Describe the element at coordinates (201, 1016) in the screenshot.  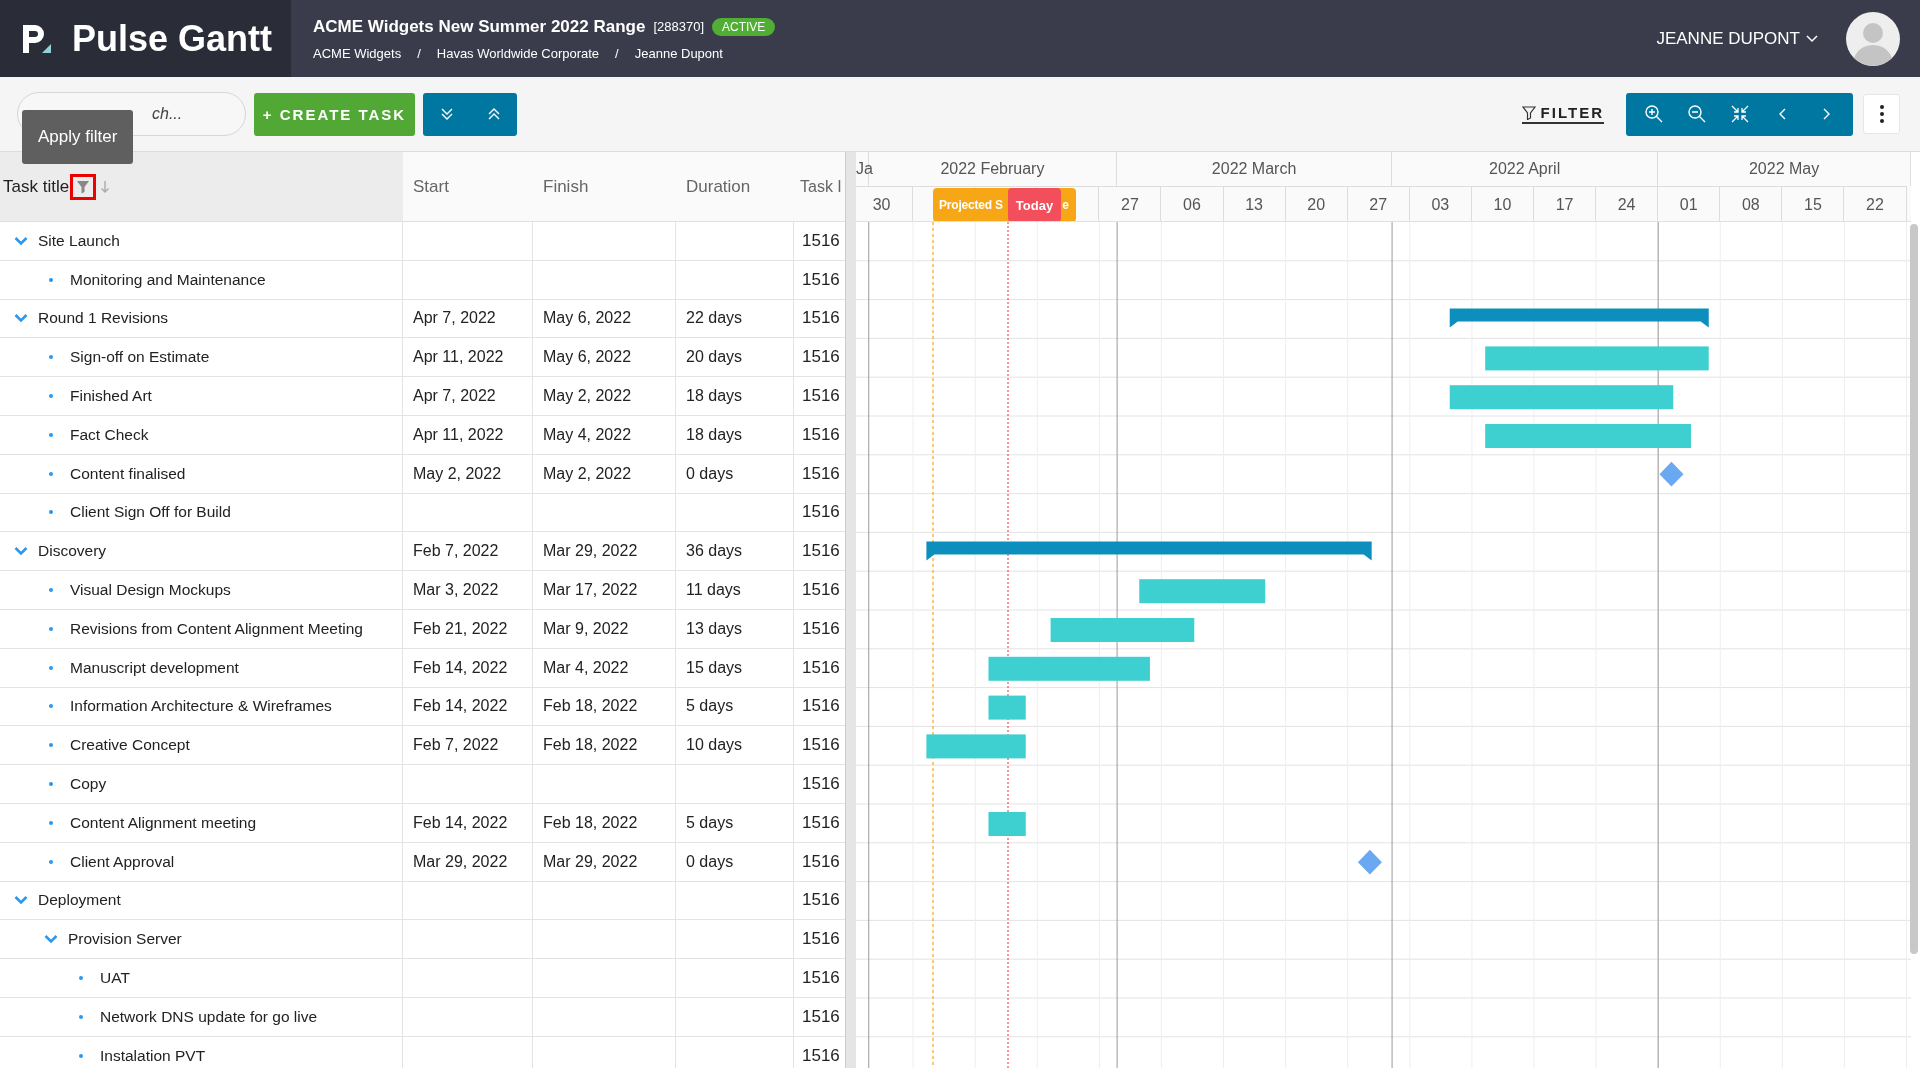
I see `task-title-cell: Network DNS update for go live` at that location.